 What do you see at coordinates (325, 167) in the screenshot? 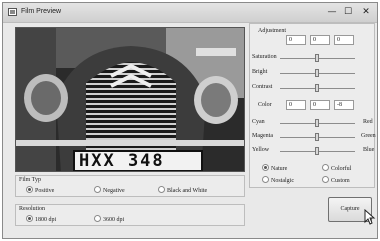
I see `radio-colorful-indicator` at bounding box center [325, 167].